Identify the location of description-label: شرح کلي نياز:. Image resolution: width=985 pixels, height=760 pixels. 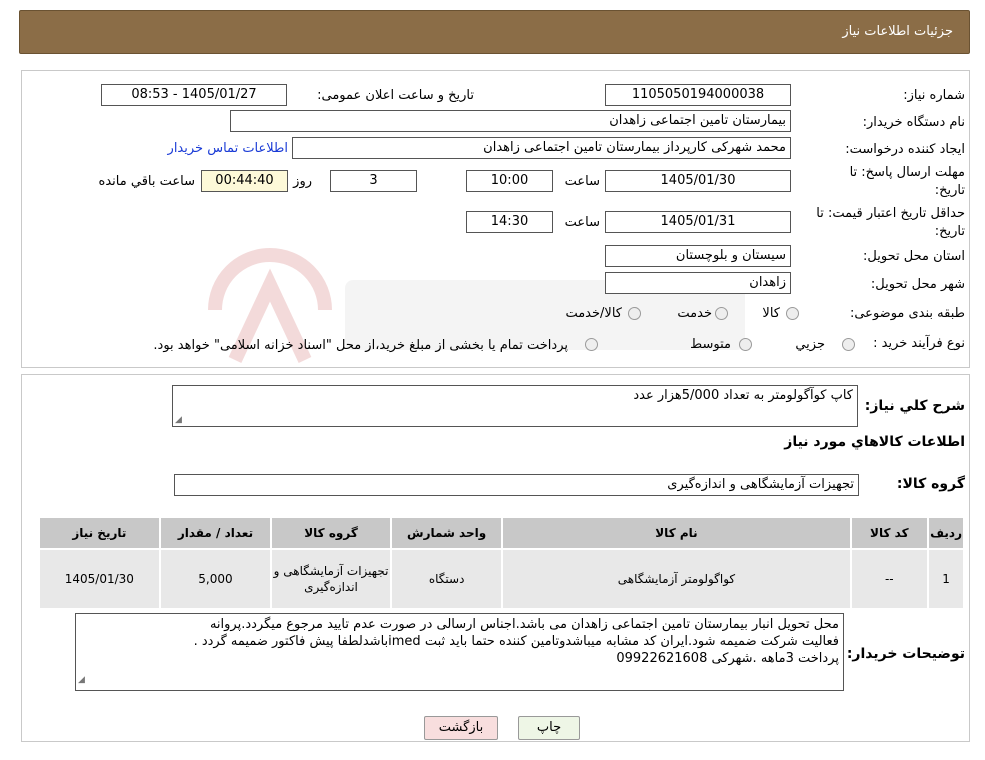
(914, 406).